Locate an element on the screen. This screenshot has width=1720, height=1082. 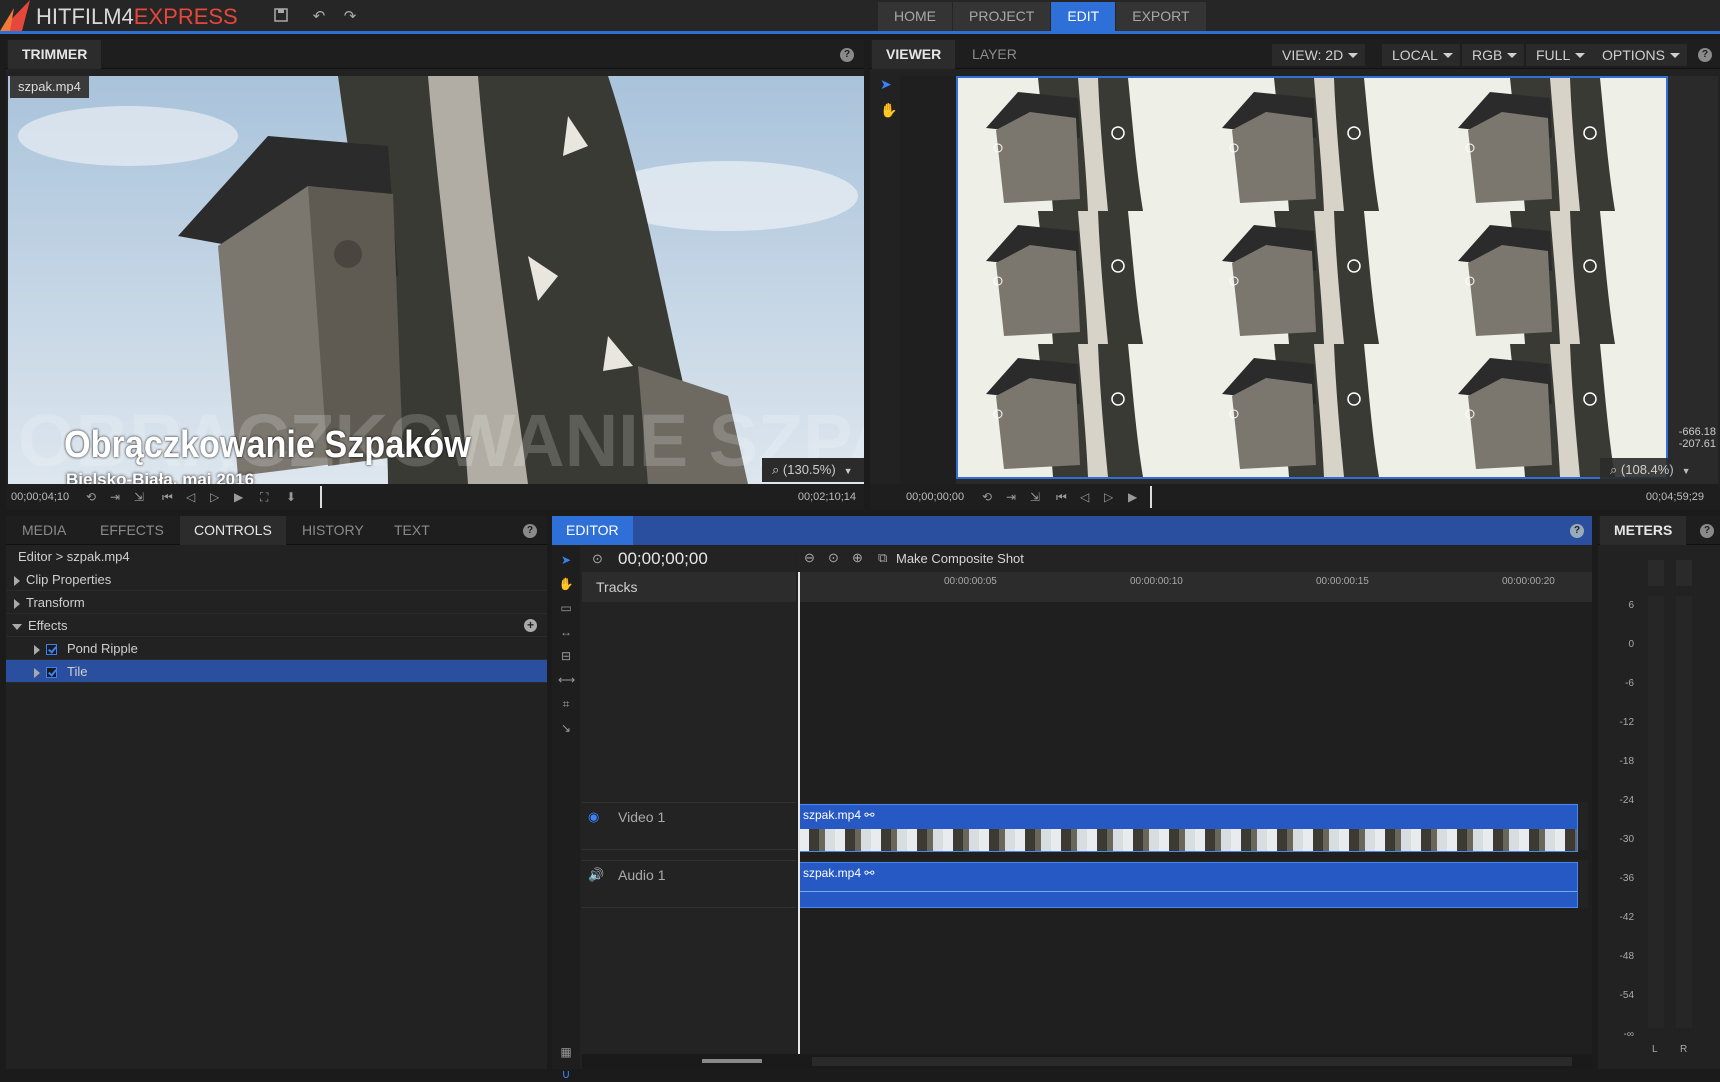
nav-edit: EDIT is located at coordinates (1083, 16).